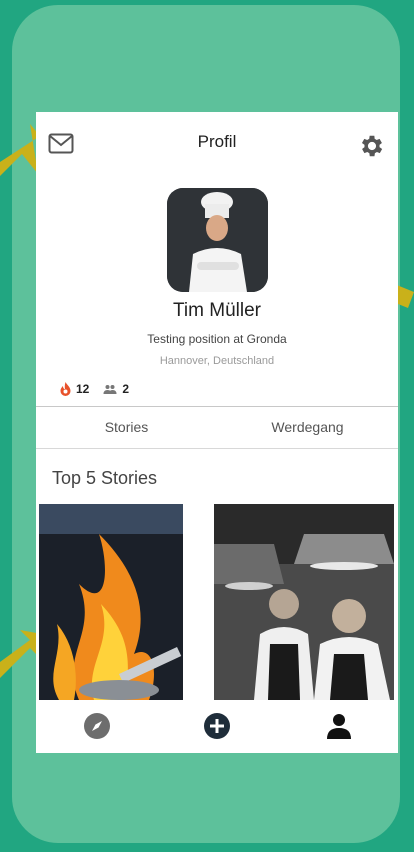 Image resolution: width=414 pixels, height=852 pixels. I want to click on section-title: Top 5 Stories, so click(105, 478).